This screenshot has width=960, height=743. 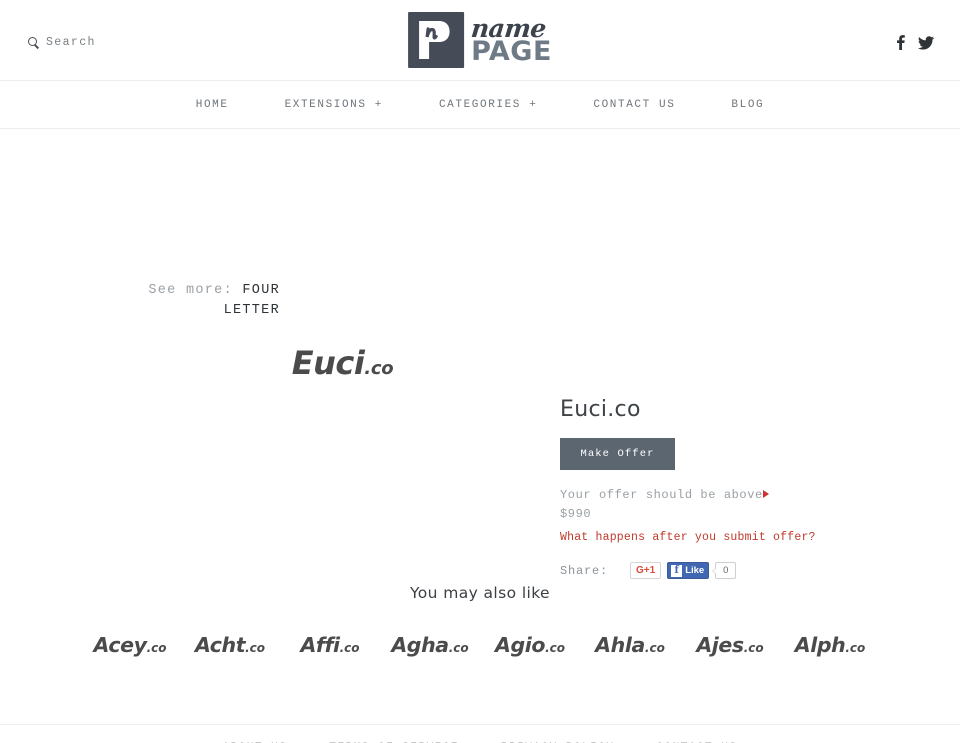 What do you see at coordinates (212, 105) in the screenshot?
I see `nav-item-home: HOME` at bounding box center [212, 105].